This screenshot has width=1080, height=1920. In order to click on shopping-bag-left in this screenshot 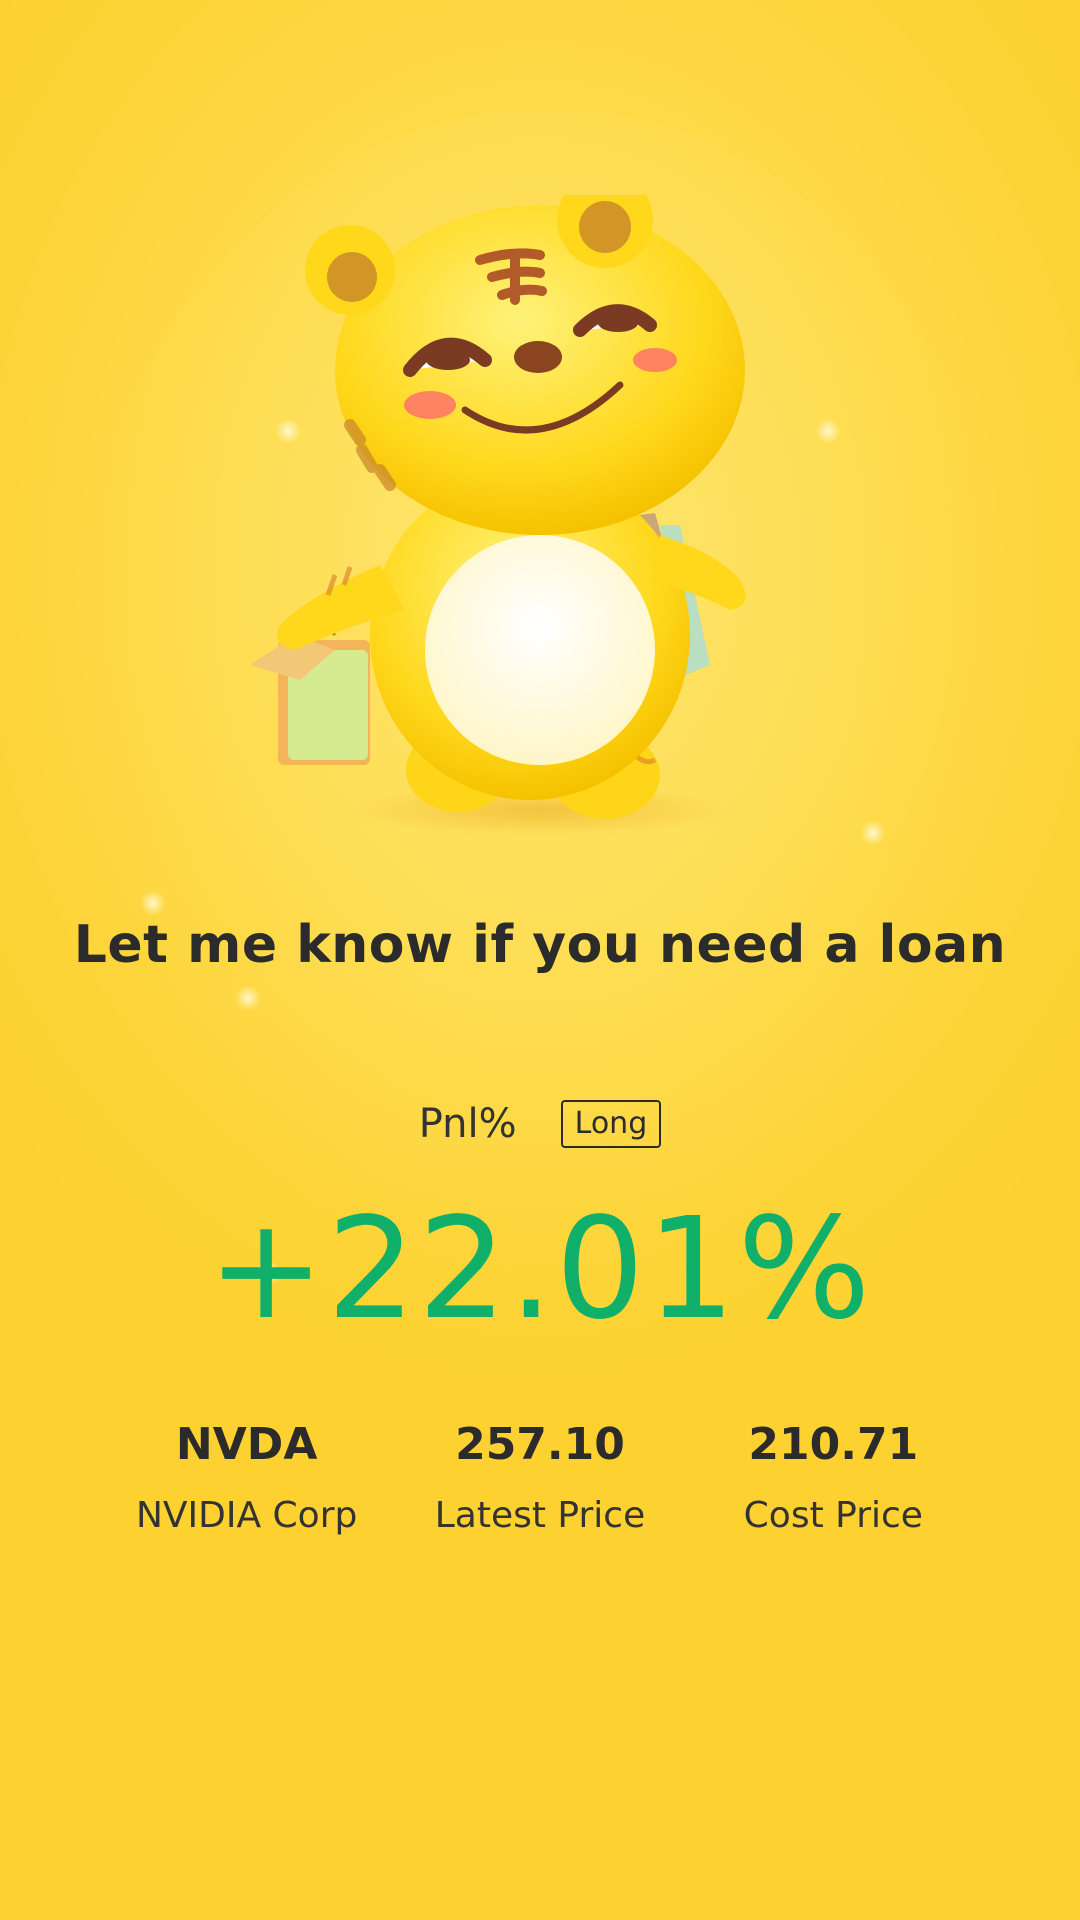, I will do `click(310, 695)`.